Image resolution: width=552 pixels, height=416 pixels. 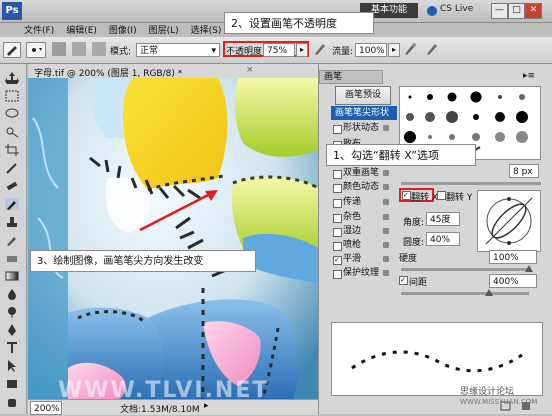 What do you see at coordinates (361, 187) in the screenshot?
I see `item-color-dynamics: 颜色动态` at bounding box center [361, 187].